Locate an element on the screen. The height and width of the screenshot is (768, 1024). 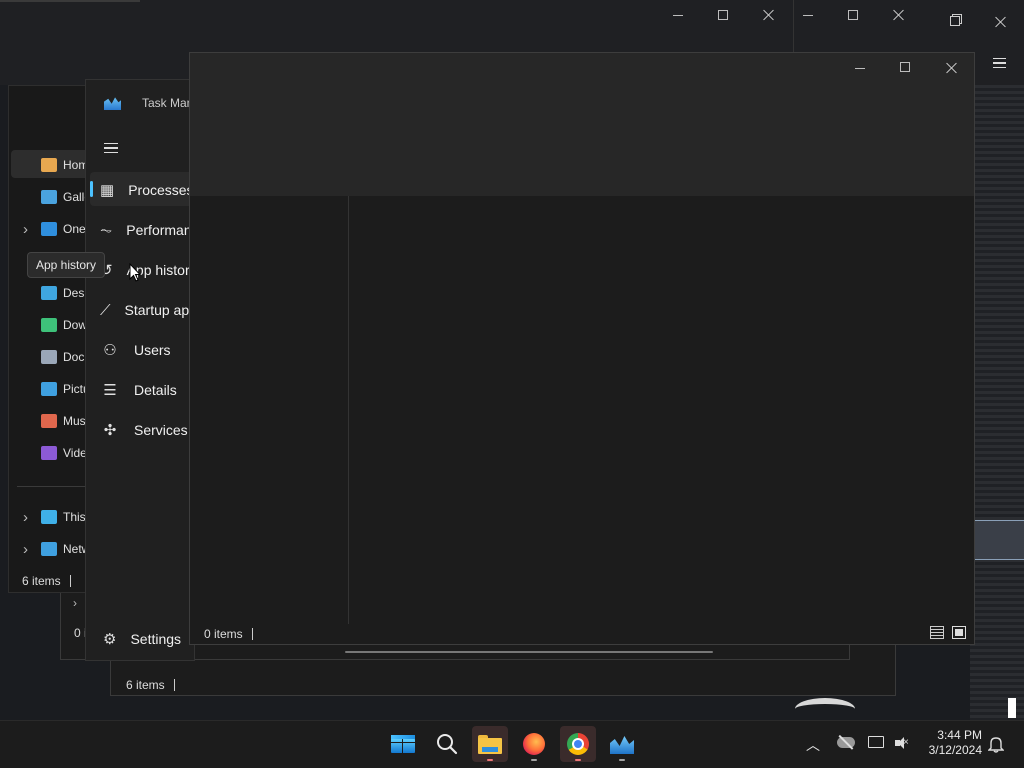
tooltip-text: App history is located at coordinates (66, 265).